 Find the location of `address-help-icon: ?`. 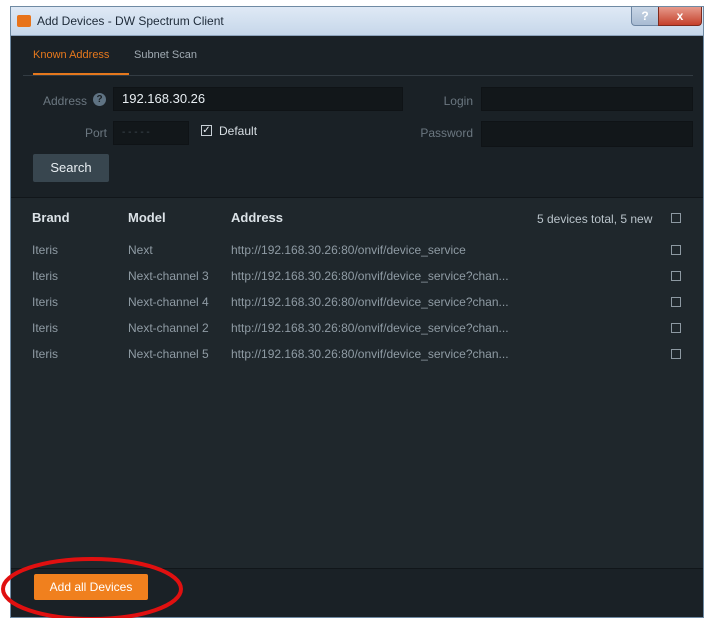

address-help-icon: ? is located at coordinates (99, 99).